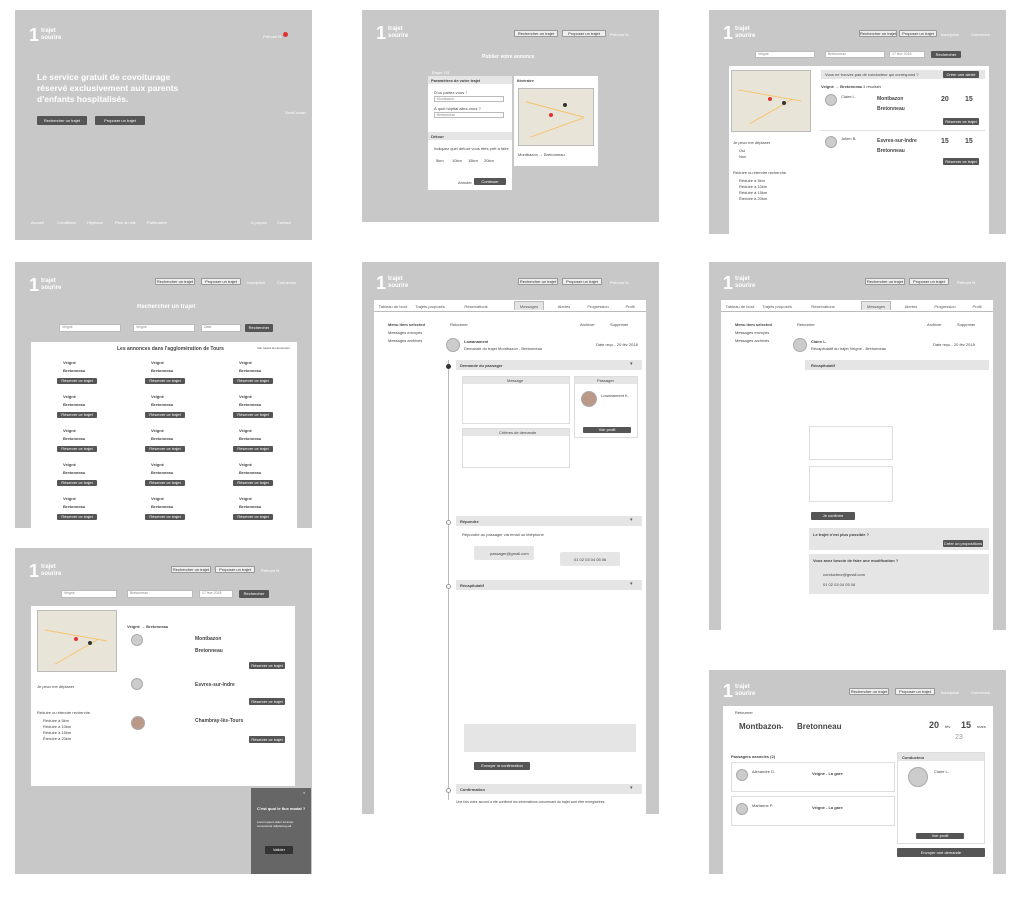 The height and width of the screenshot is (915, 1024). Describe the element at coordinates (911, 306) in the screenshot. I see `tab-alerts: Alertes` at that location.